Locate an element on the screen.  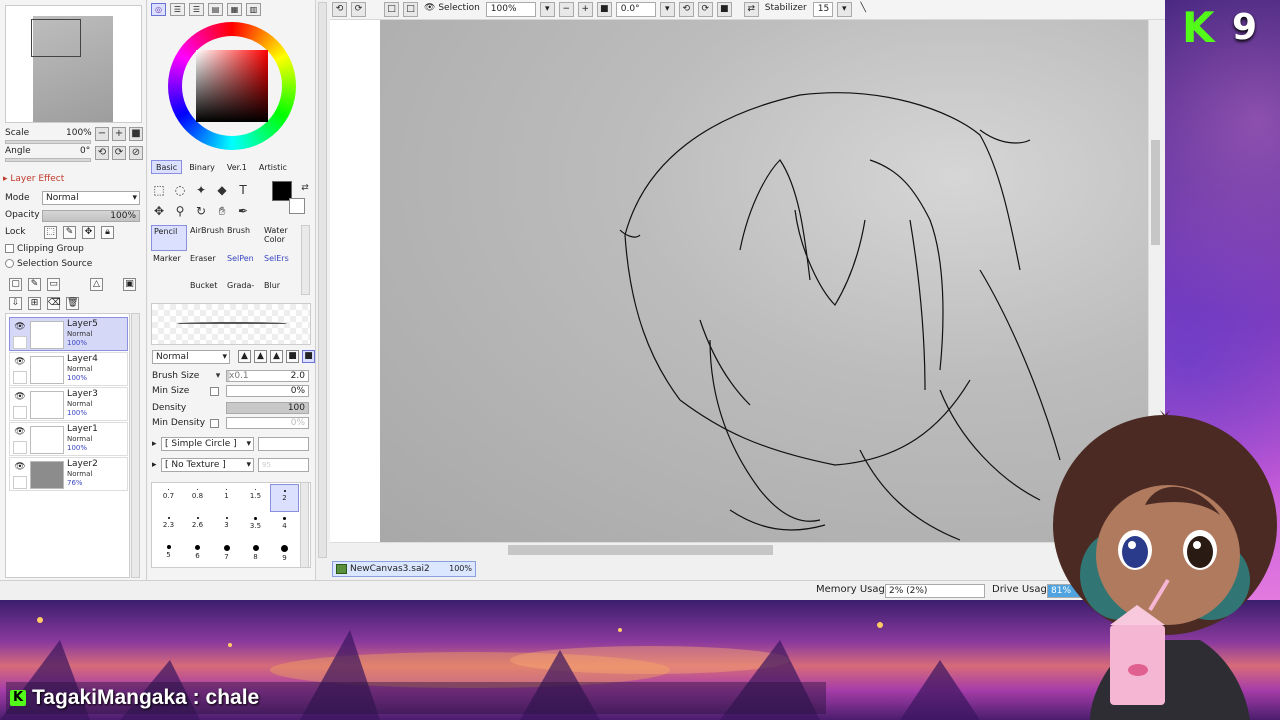
redo-icon: ⟳ is located at coordinates (358, 9).